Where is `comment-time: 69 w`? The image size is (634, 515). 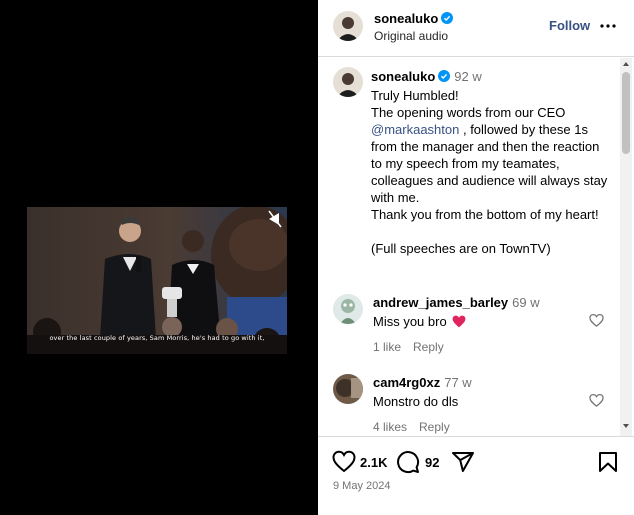 comment-time: 69 w is located at coordinates (526, 302).